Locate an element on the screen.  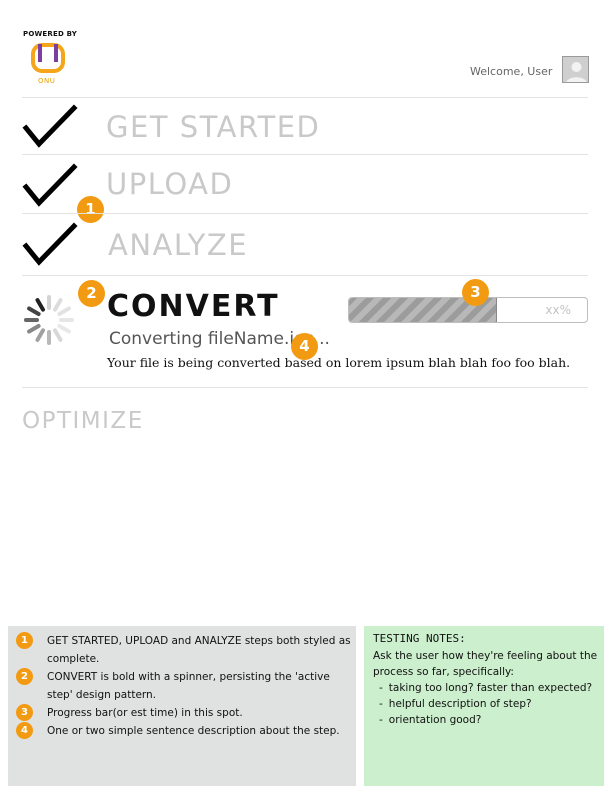
callout-badge-2: 2 is located at coordinates (91, 293).